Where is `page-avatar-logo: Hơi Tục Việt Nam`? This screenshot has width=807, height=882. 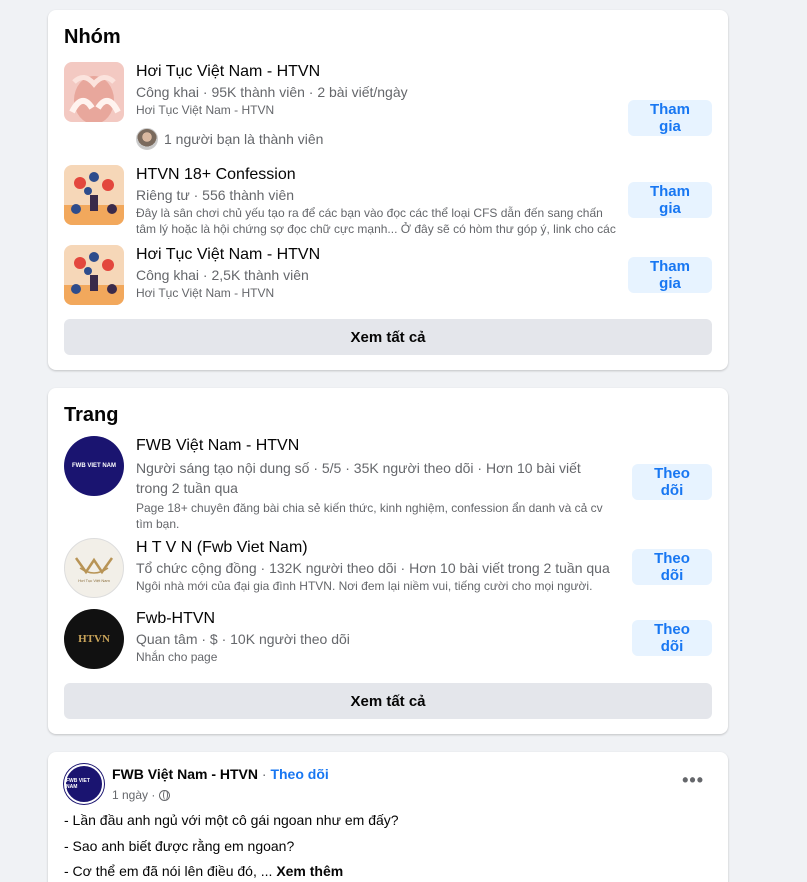
page-avatar-logo: Hơi Tục Việt Nam is located at coordinates (94, 580).